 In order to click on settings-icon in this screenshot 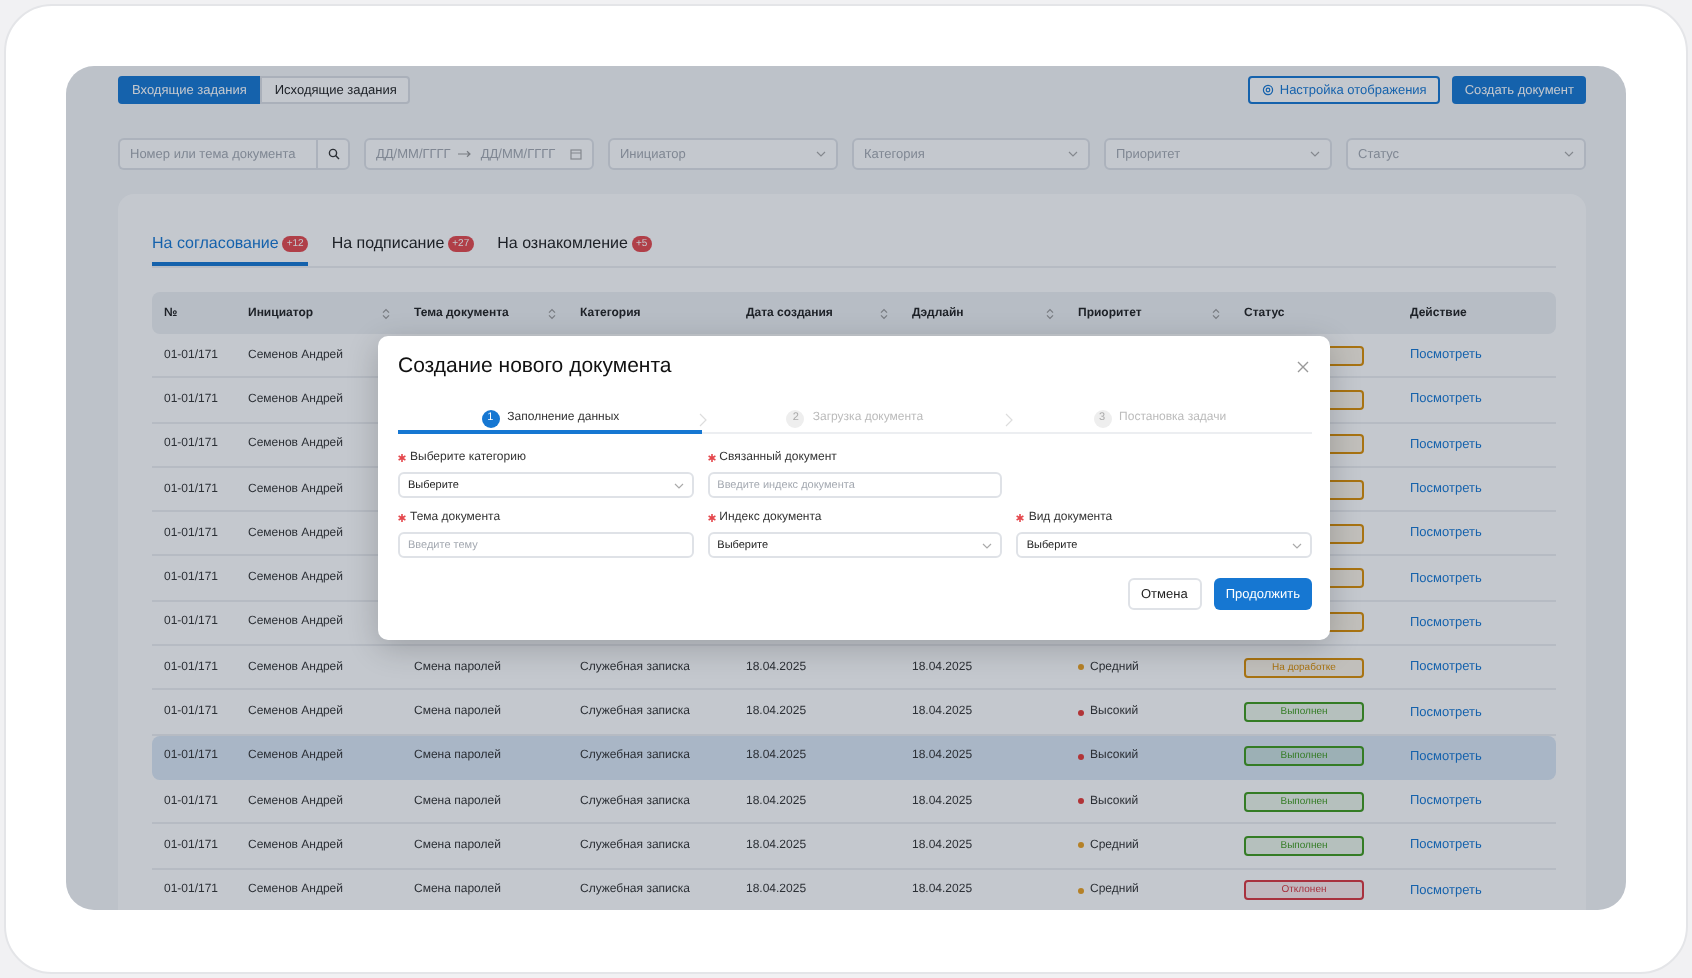, I will do `click(1267, 90)`.